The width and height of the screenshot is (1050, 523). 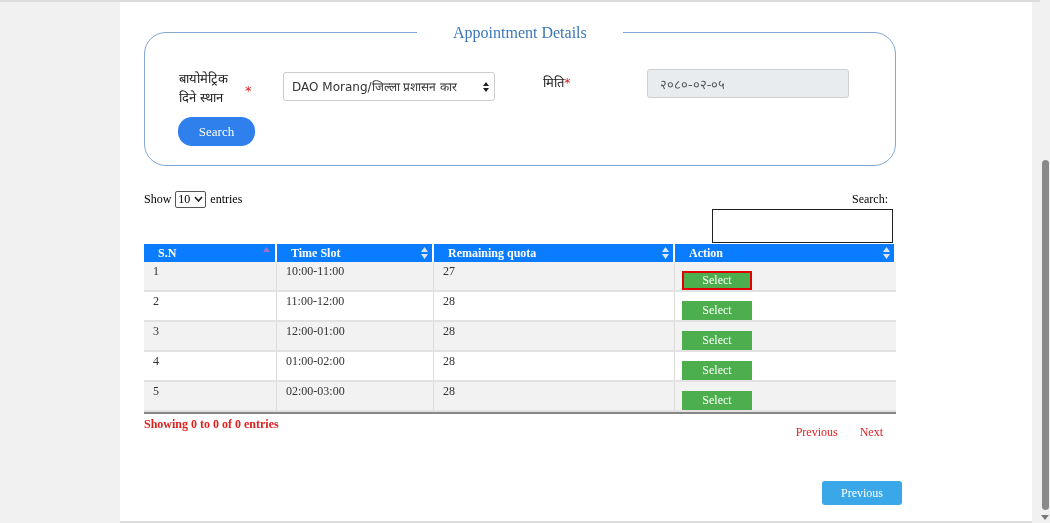 What do you see at coordinates (802, 226) in the screenshot?
I see `search-field` at bounding box center [802, 226].